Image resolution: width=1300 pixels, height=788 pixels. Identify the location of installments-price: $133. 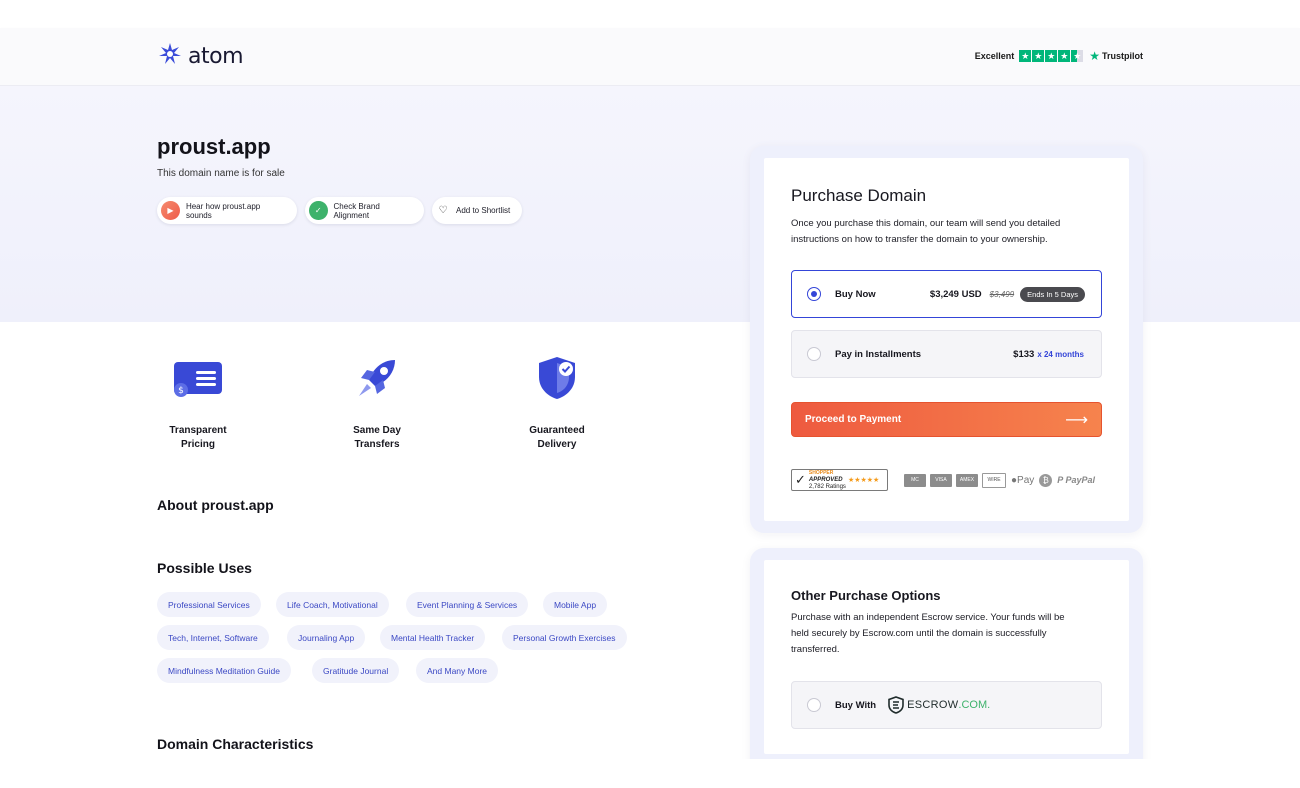
(1024, 354).